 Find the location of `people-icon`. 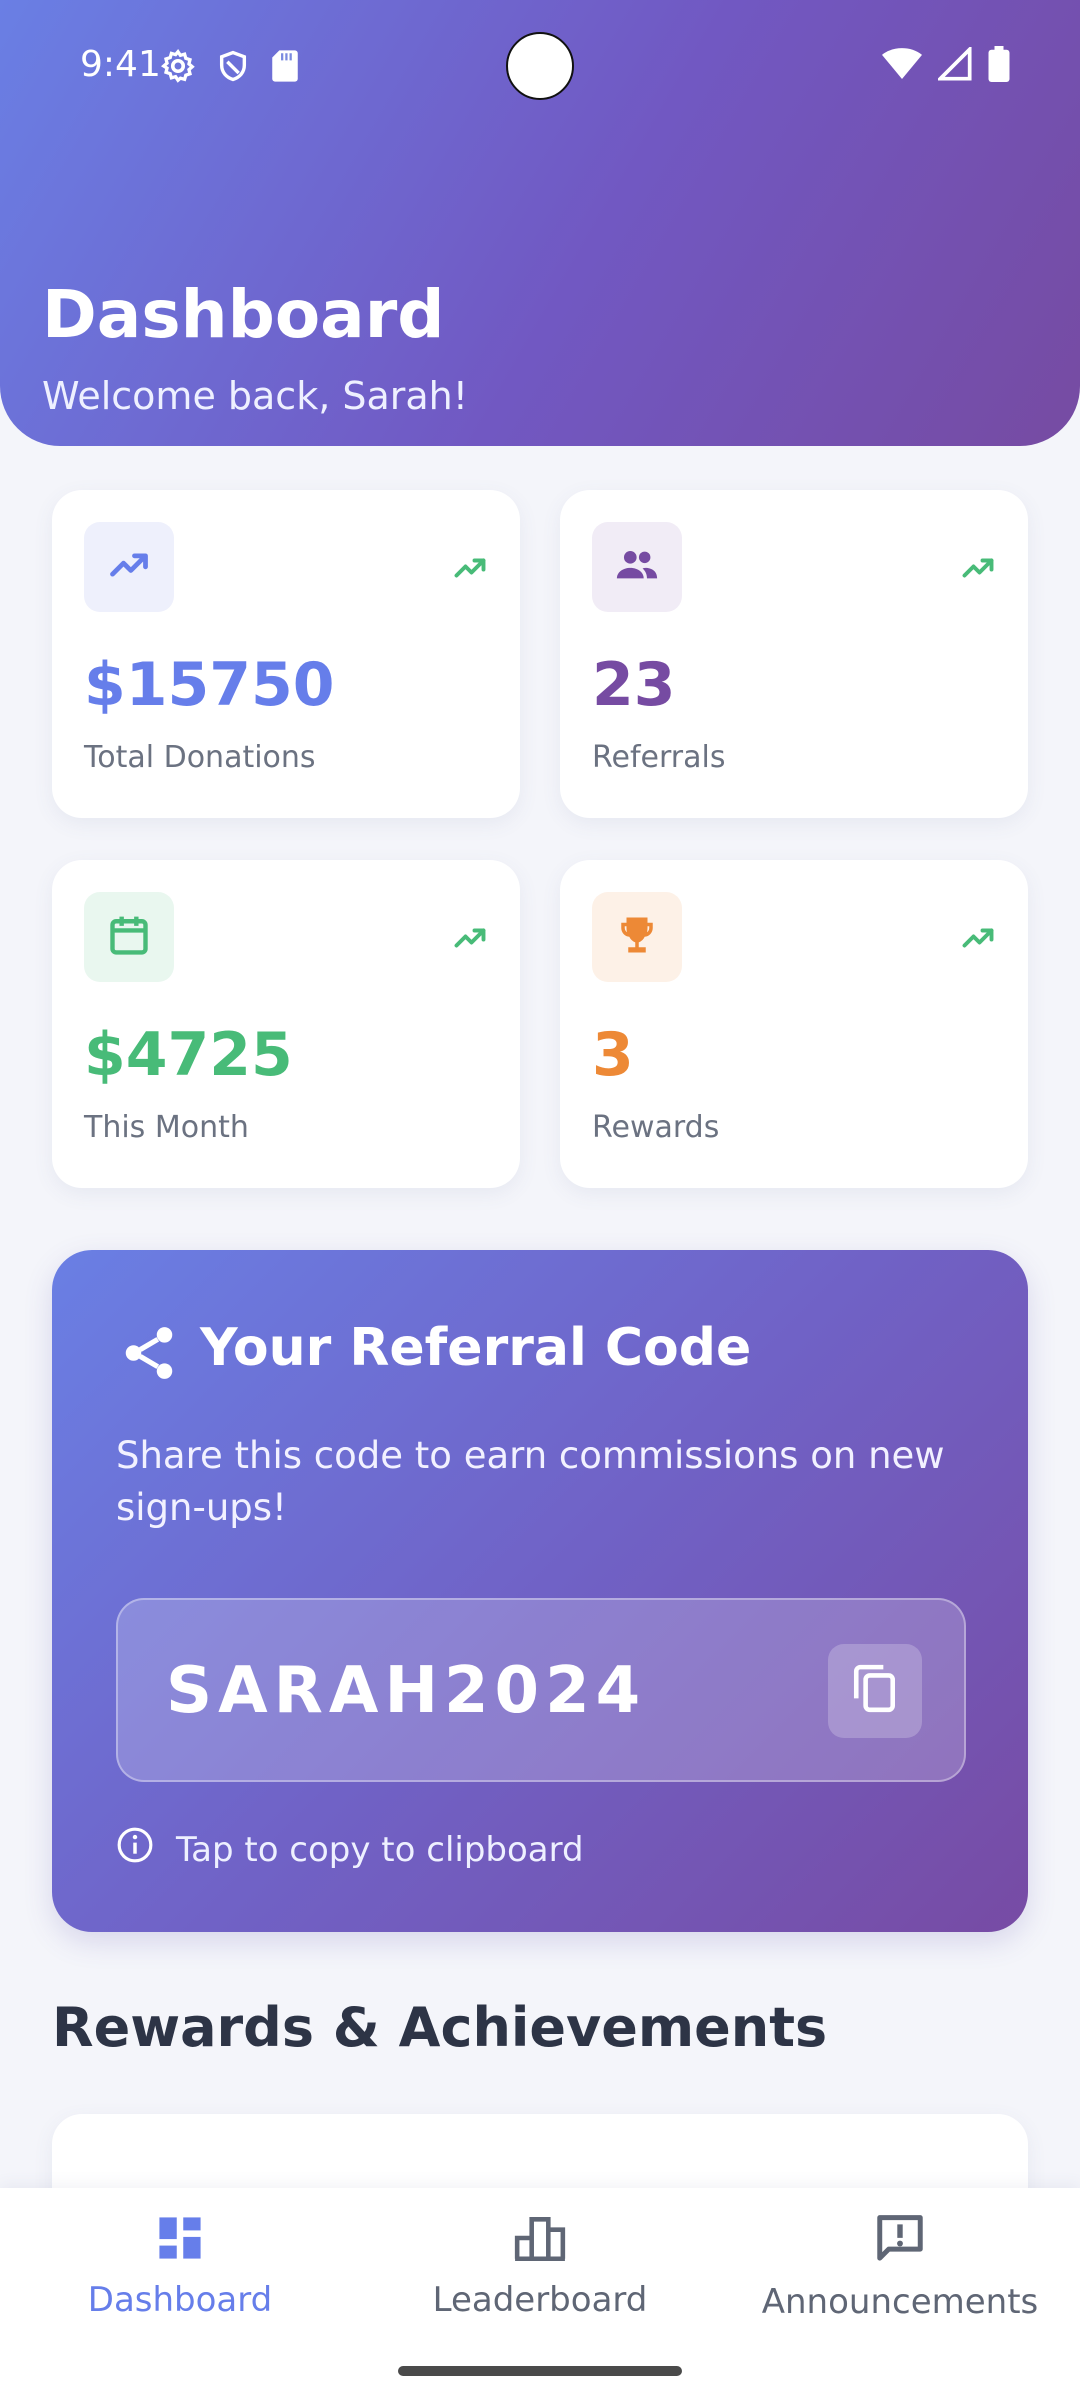

people-icon is located at coordinates (637, 567).